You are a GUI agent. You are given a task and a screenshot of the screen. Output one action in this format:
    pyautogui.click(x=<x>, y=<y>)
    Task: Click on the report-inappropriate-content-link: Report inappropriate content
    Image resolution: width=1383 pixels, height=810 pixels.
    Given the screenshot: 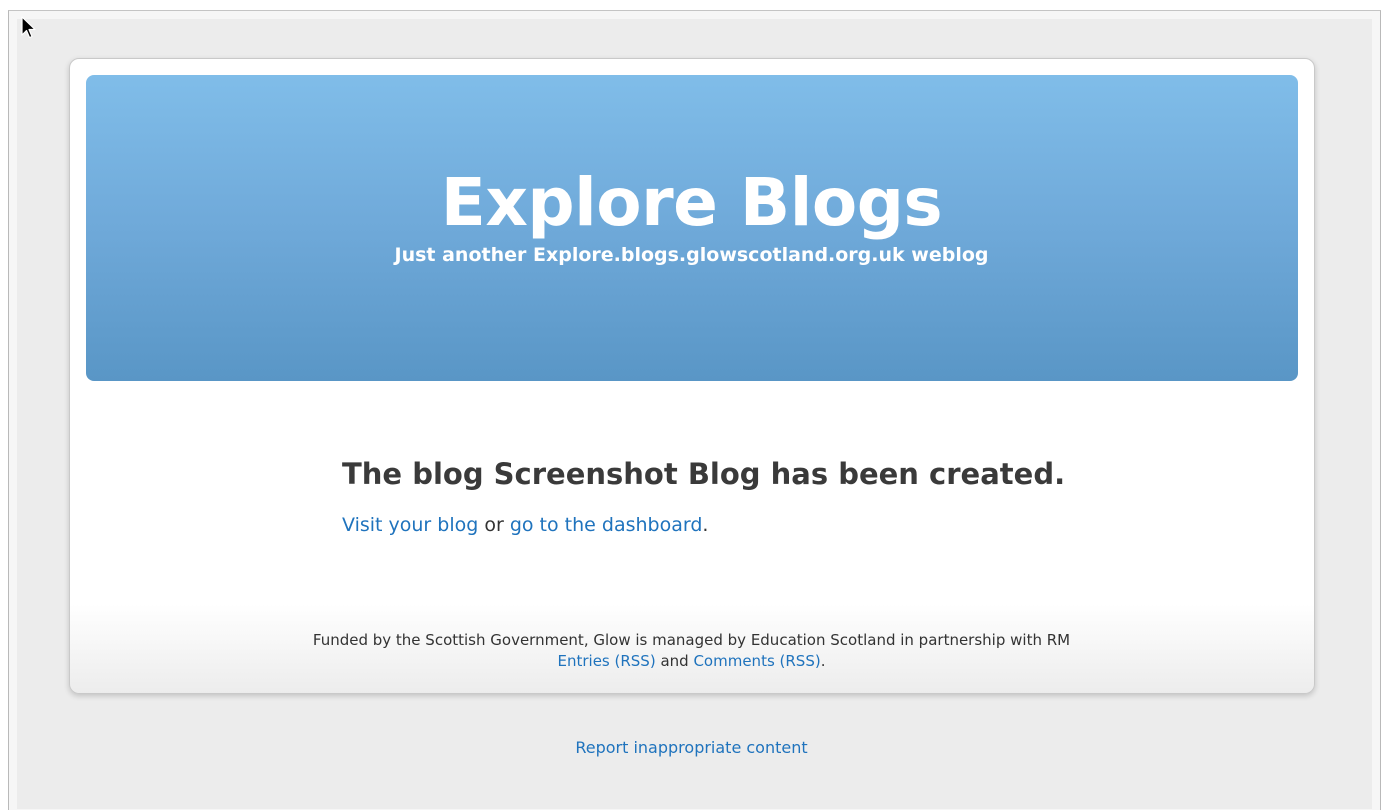 What is the action you would take?
    pyautogui.click(x=691, y=747)
    